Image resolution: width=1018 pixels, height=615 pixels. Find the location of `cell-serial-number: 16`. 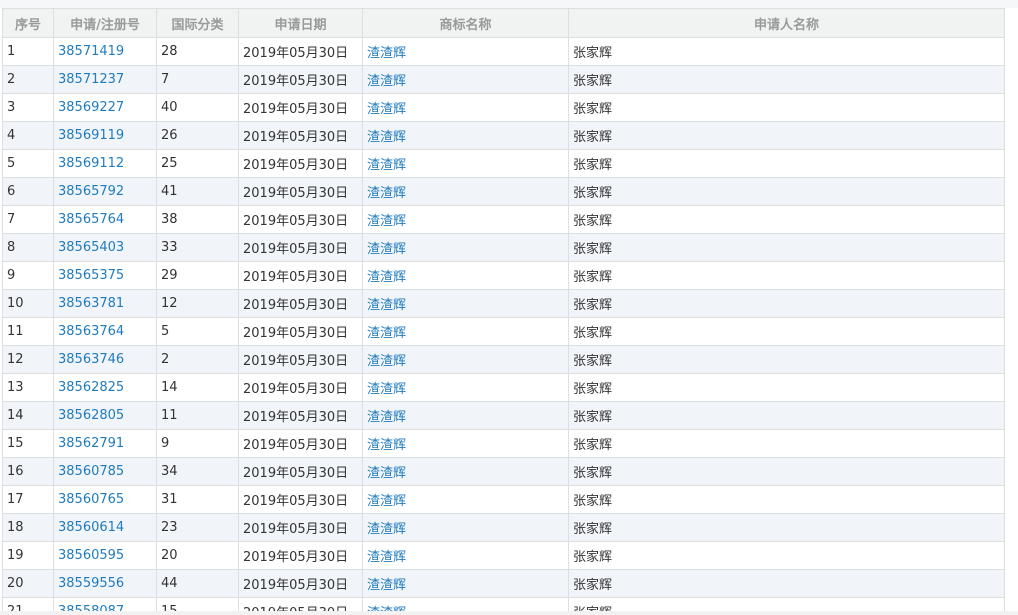

cell-serial-number: 16 is located at coordinates (28, 471).